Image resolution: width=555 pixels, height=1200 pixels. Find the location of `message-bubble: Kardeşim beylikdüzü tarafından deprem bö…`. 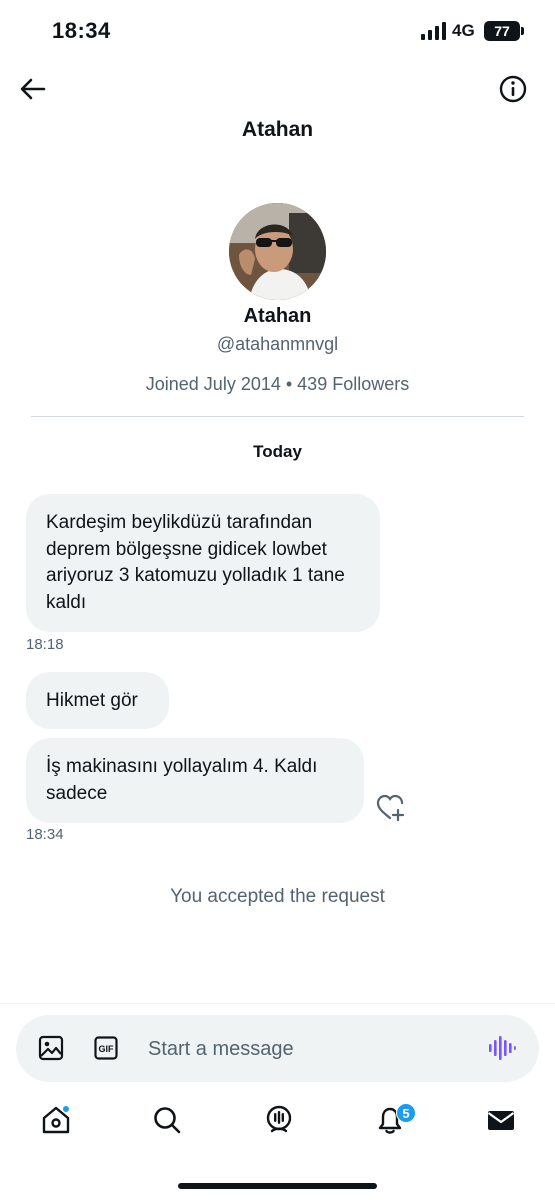

message-bubble: Kardeşim beylikdüzü tarafından deprem bö… is located at coordinates (203, 563).